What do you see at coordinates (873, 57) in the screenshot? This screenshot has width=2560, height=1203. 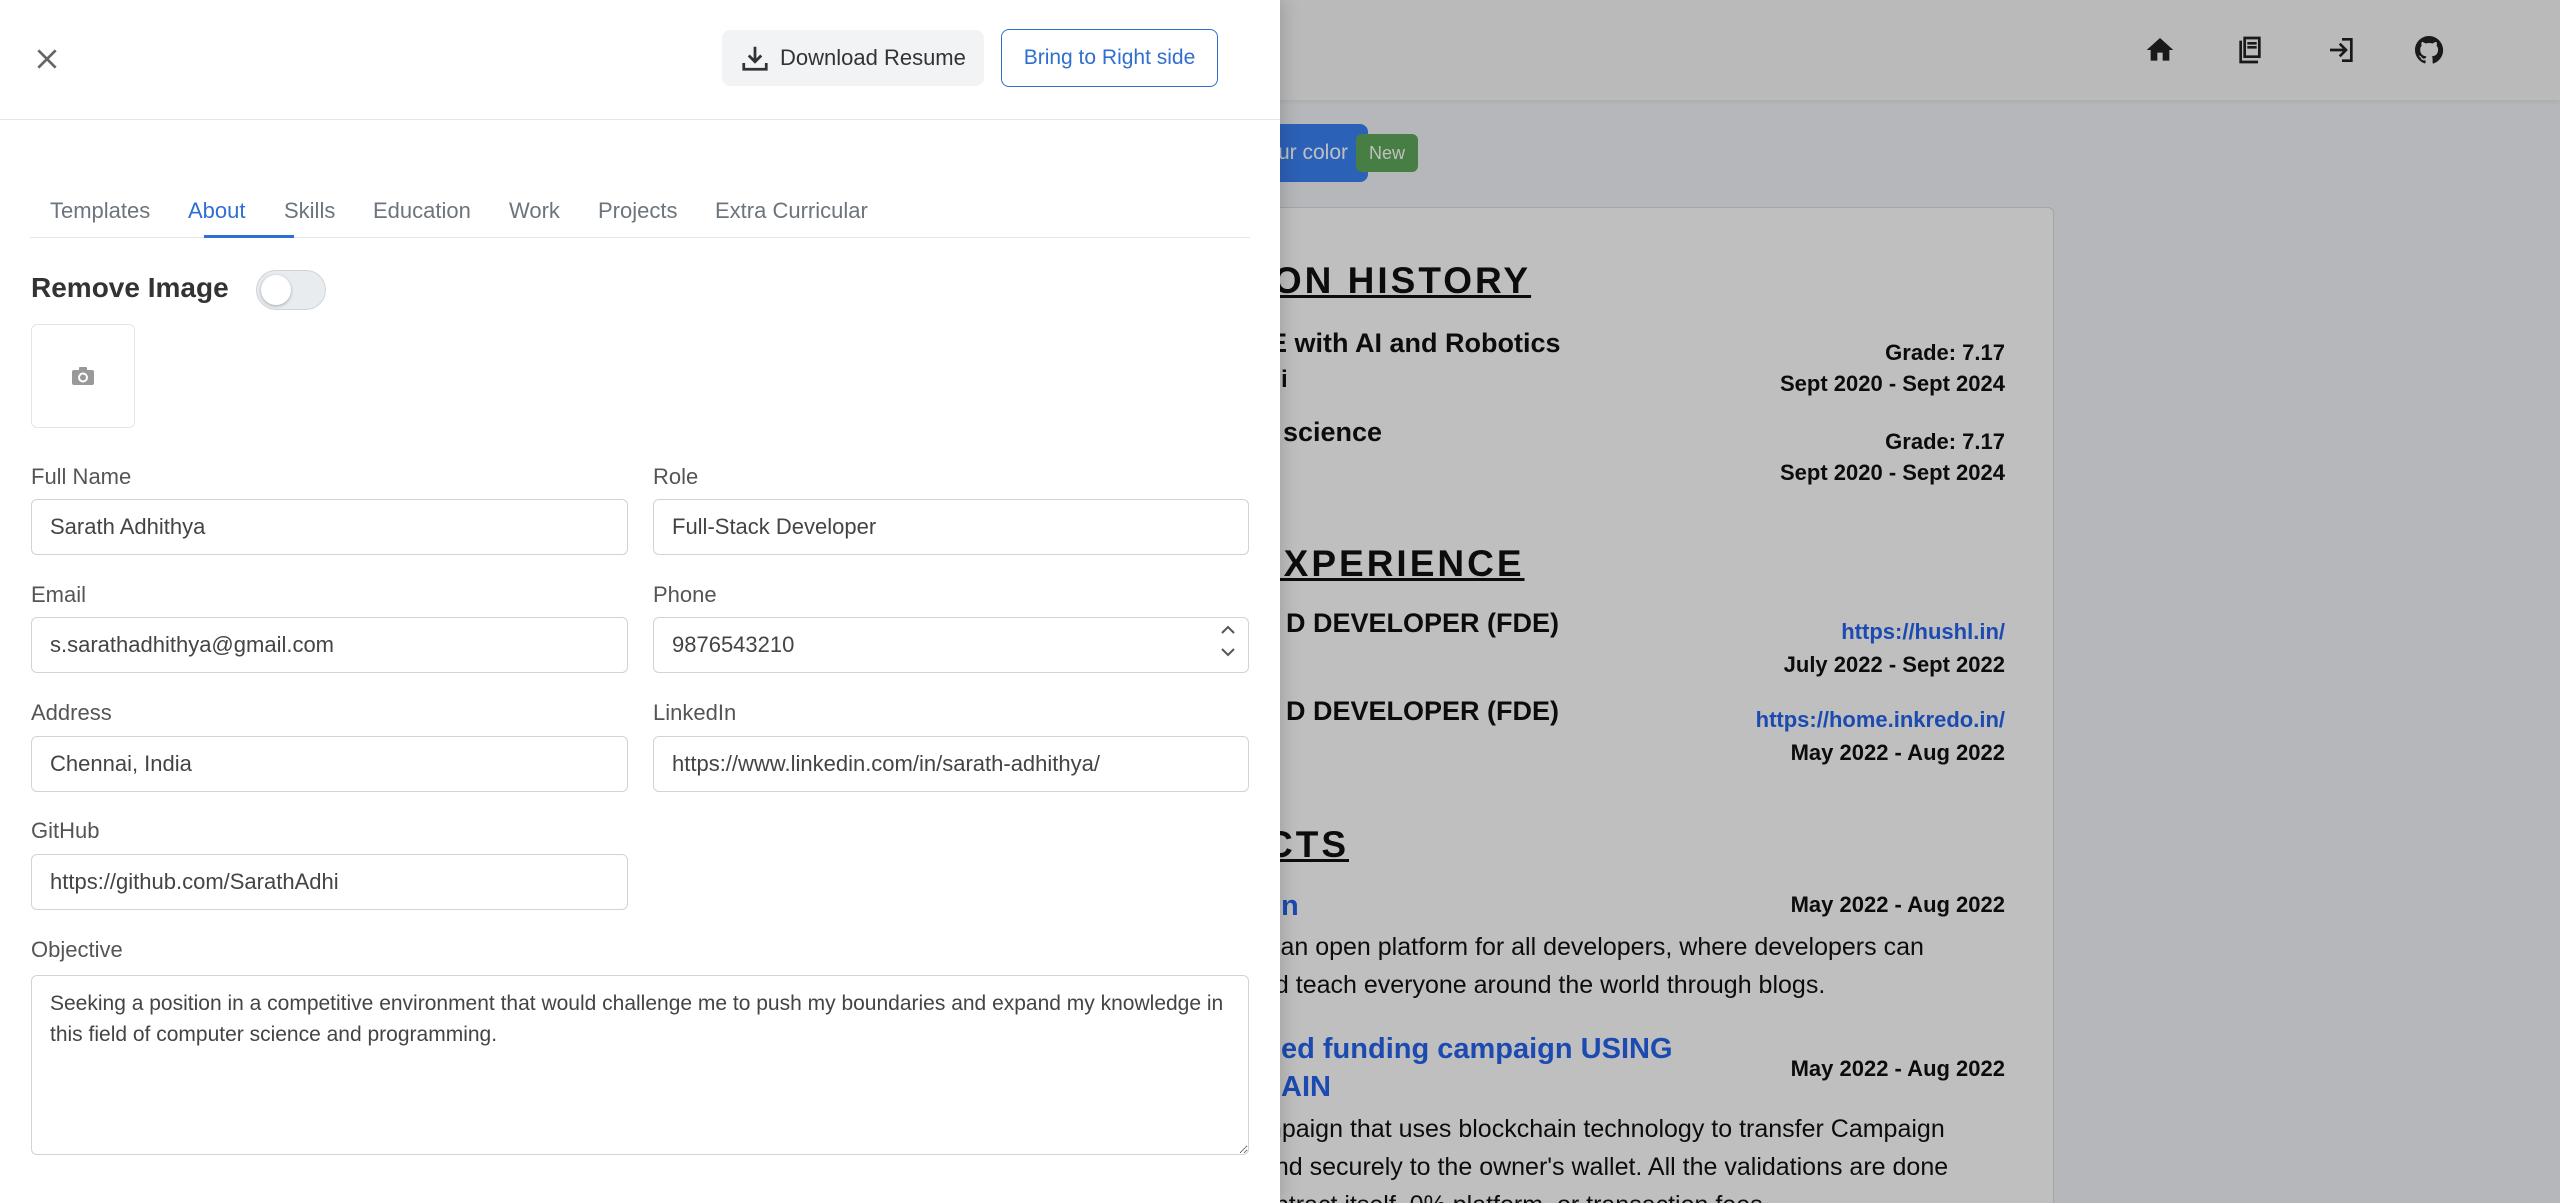 I see `download-resume-label: Download Resume` at bounding box center [873, 57].